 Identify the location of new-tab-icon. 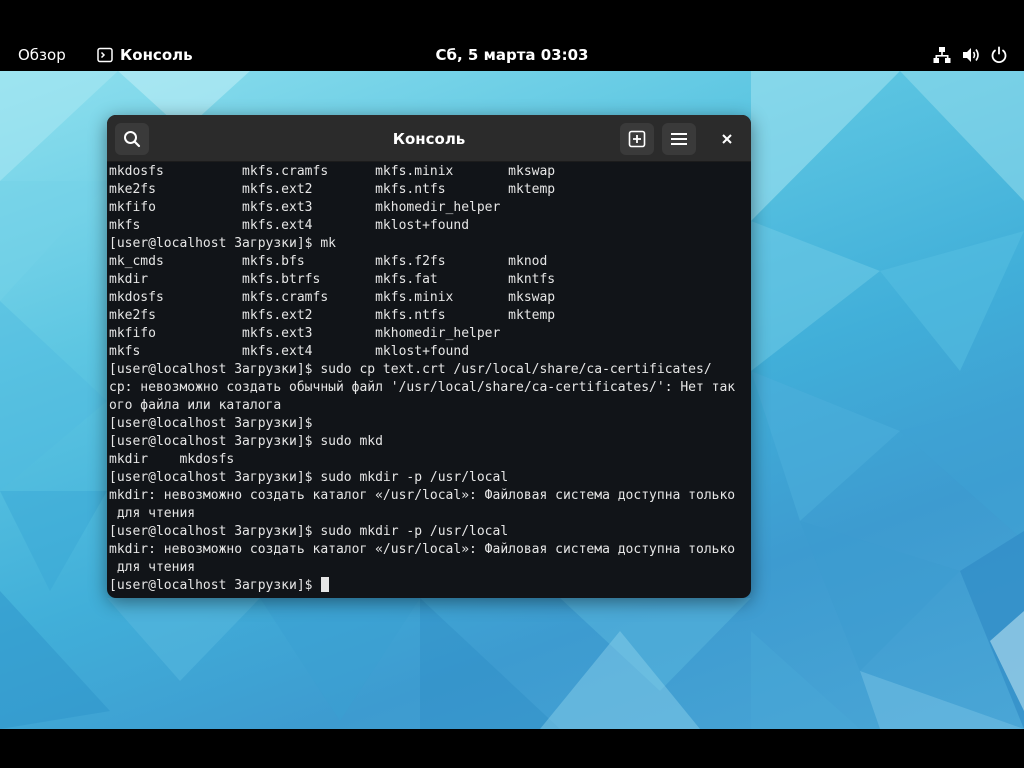
(637, 139).